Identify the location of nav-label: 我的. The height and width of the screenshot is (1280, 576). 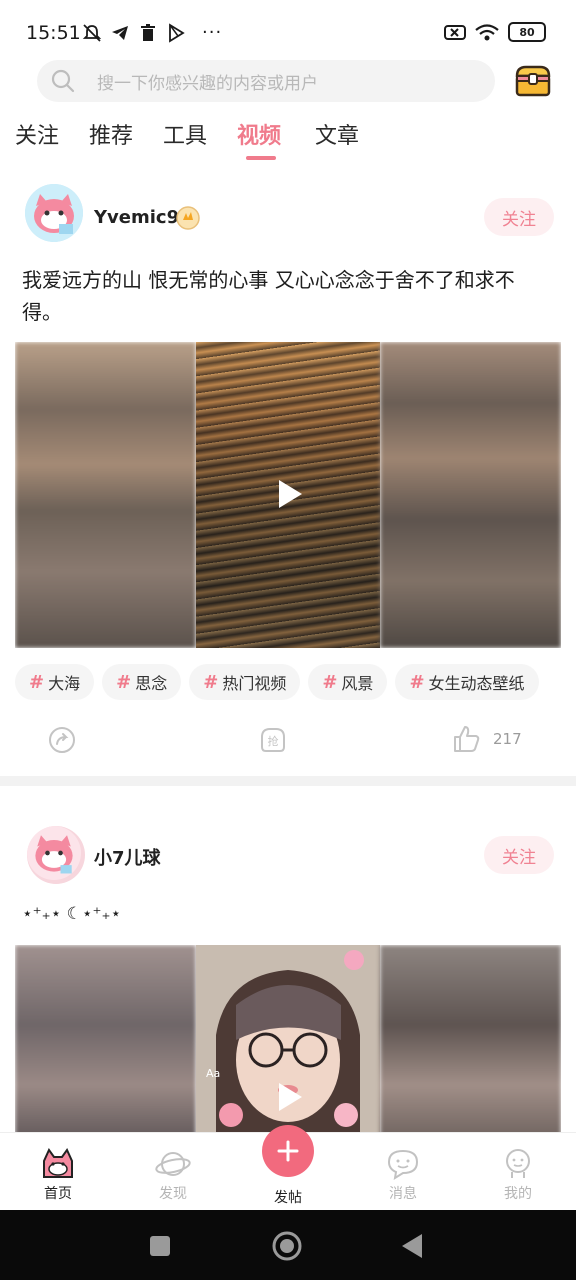
(518, 1194).